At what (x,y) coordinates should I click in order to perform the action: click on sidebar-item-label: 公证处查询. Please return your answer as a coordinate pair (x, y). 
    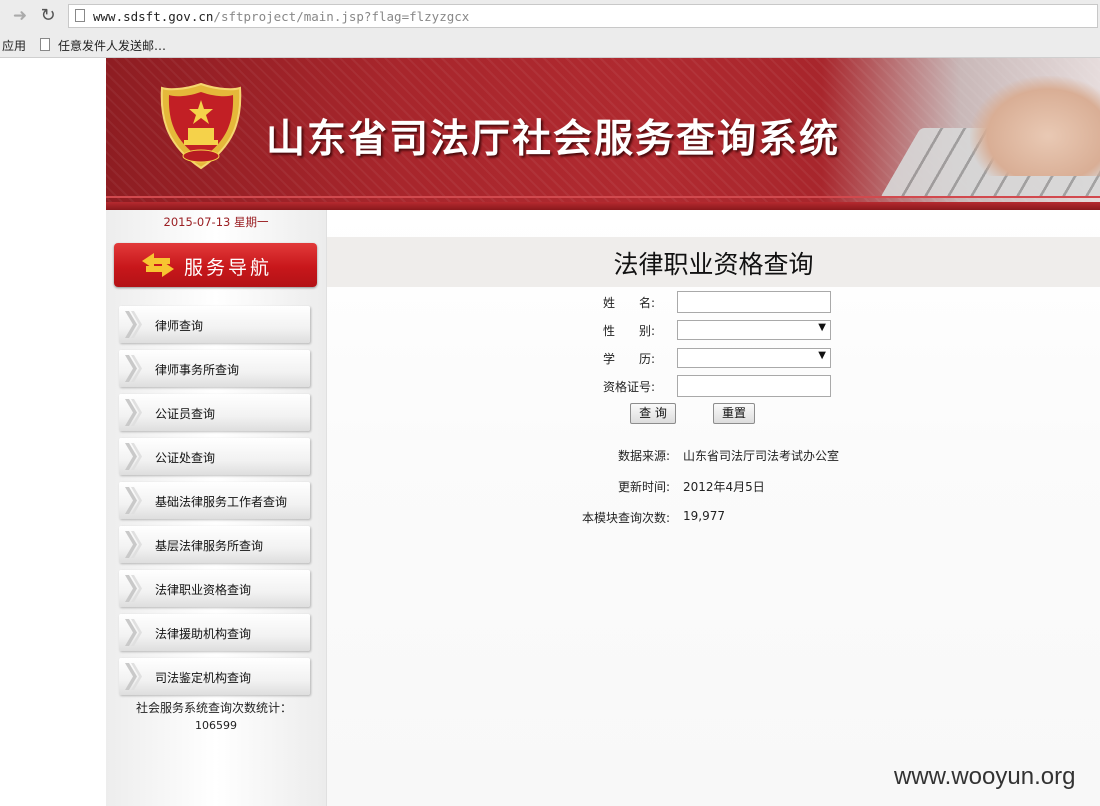
    Looking at the image, I should click on (185, 458).